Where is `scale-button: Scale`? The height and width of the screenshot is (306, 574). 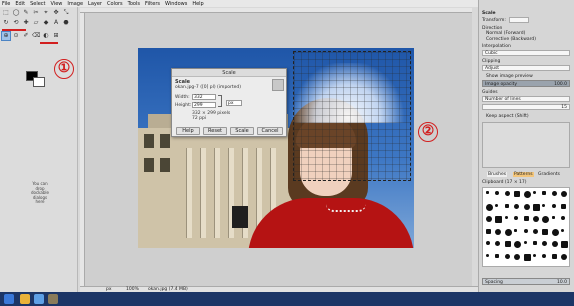
scale-button: Scale is located at coordinates (242, 131).